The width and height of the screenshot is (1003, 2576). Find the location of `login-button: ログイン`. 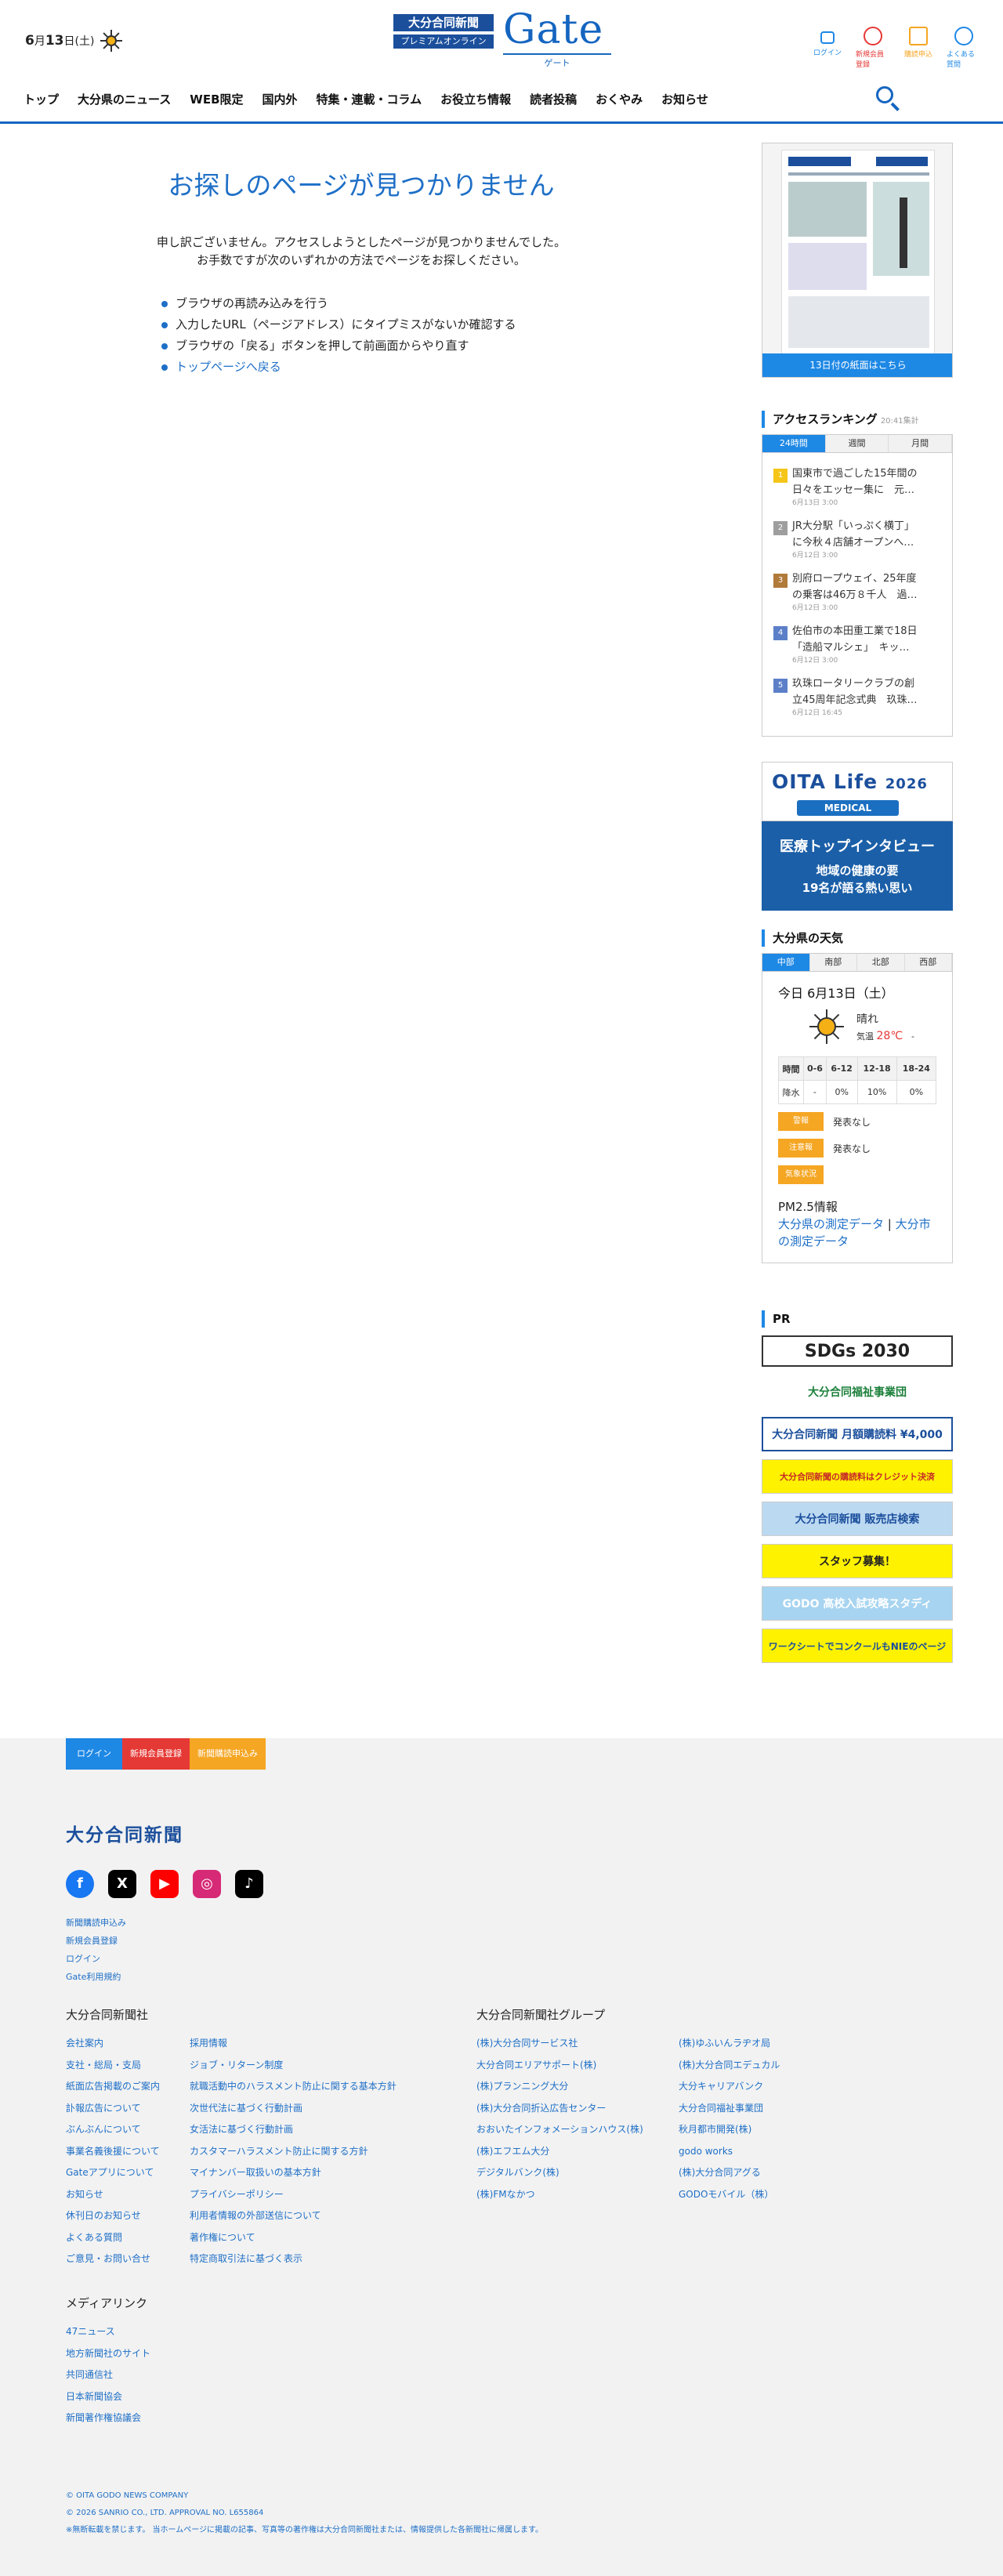

login-button: ログイン is located at coordinates (827, 48).